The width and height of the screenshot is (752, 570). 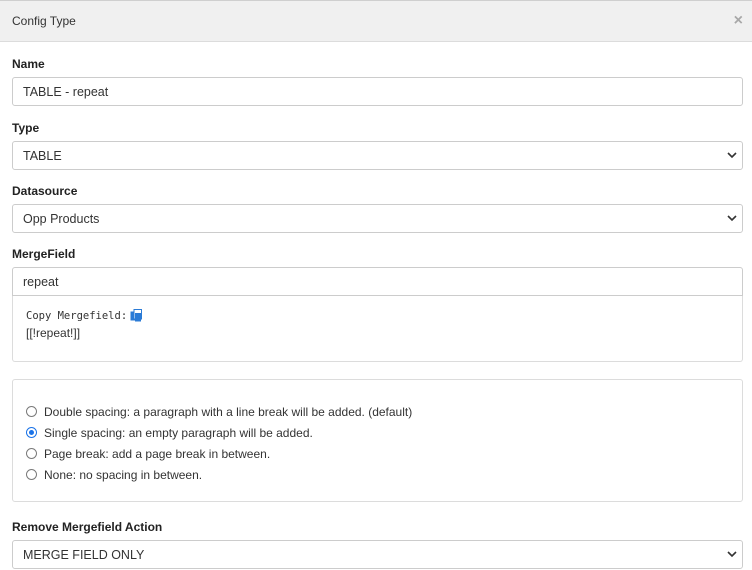 I want to click on type-label: Type, so click(x=26, y=128).